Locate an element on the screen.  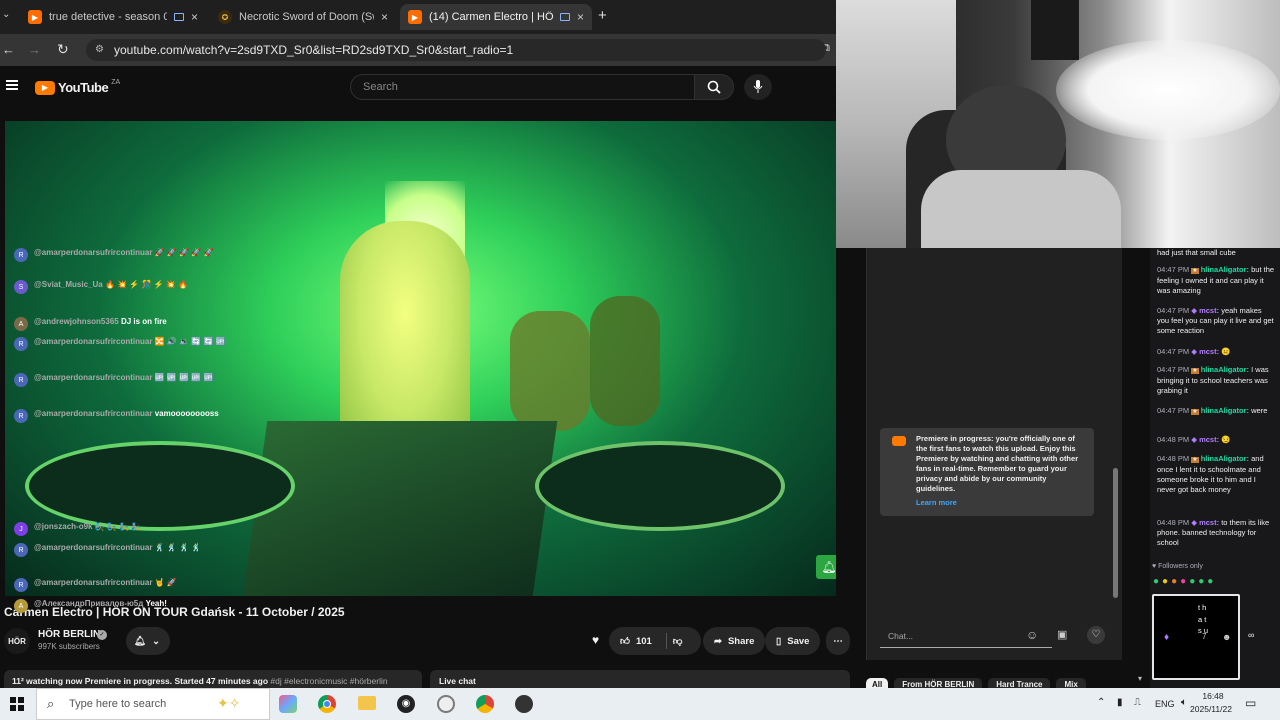
chat-chevron-icon: ▾ is located at coordinates (1140, 678).